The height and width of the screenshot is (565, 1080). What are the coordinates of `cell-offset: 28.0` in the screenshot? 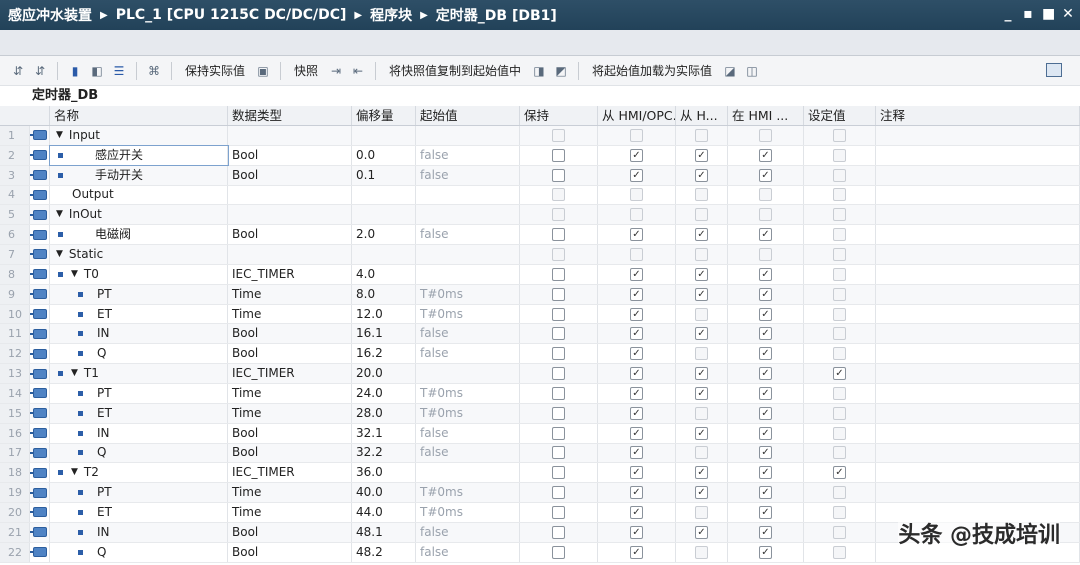 It's located at (384, 413).